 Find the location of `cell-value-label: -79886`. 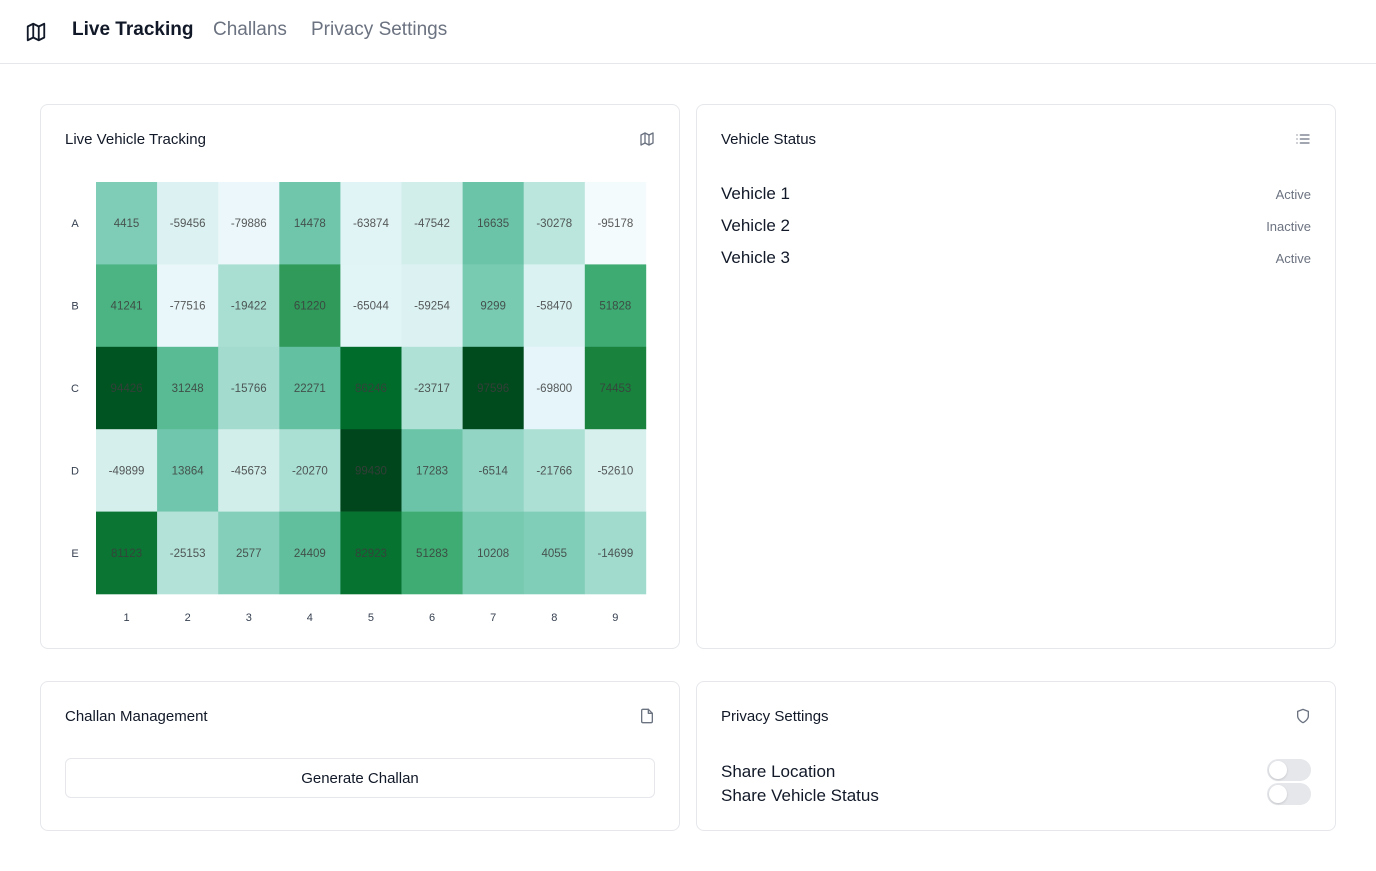

cell-value-label: -79886 is located at coordinates (249, 224).